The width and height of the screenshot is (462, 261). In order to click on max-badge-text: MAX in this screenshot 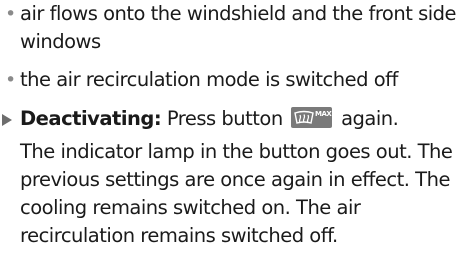, I will do `click(323, 114)`.